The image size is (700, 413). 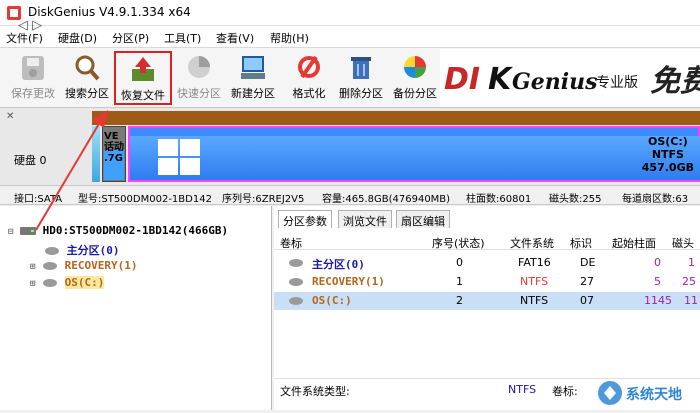 I want to click on cell-head: 11, so click(x=691, y=300).